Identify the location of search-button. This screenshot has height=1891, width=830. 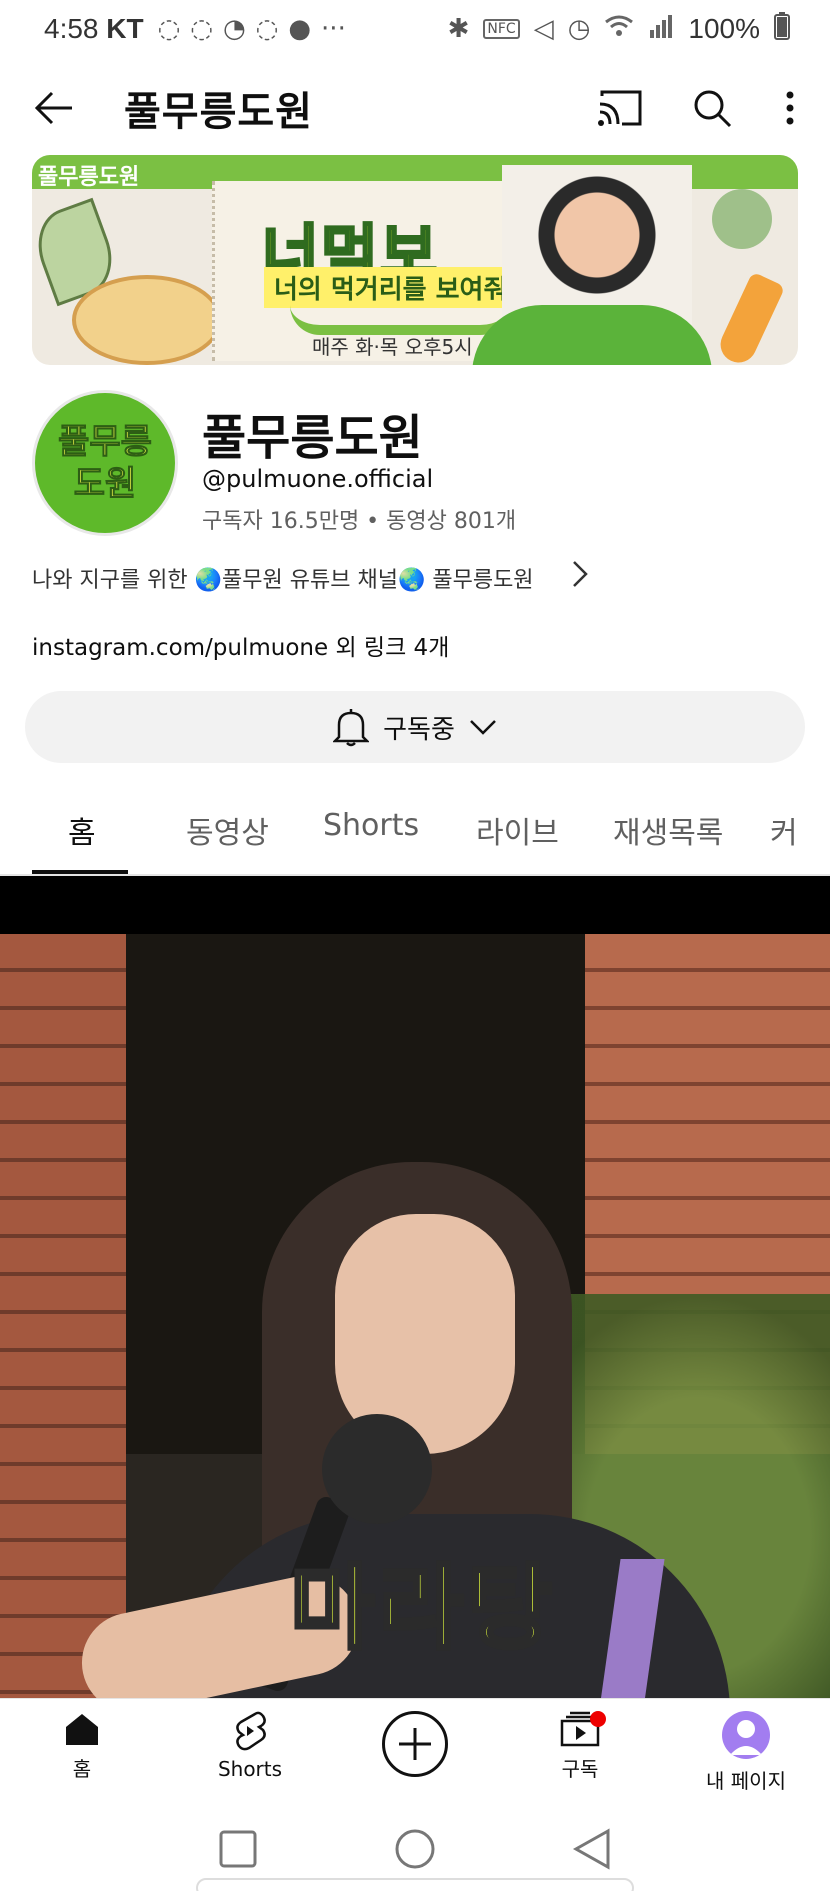
(712, 108).